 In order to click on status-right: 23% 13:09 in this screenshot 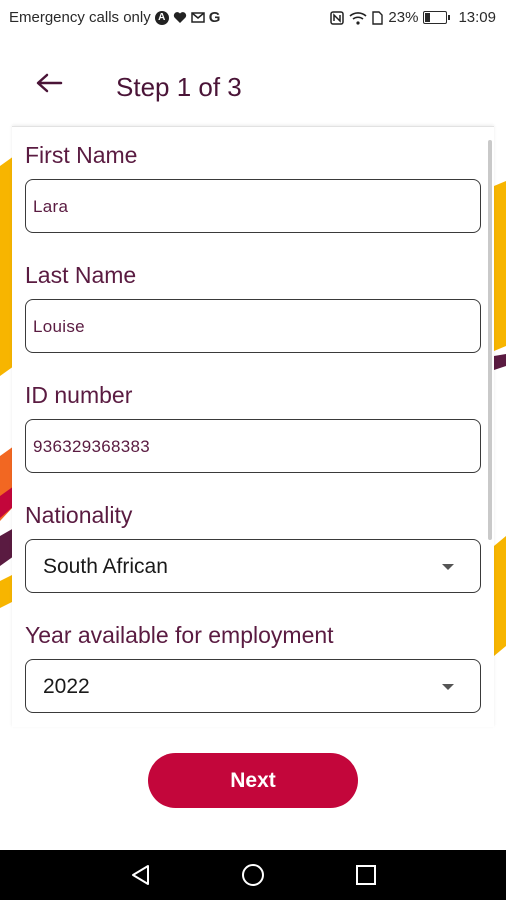, I will do `click(413, 17)`.